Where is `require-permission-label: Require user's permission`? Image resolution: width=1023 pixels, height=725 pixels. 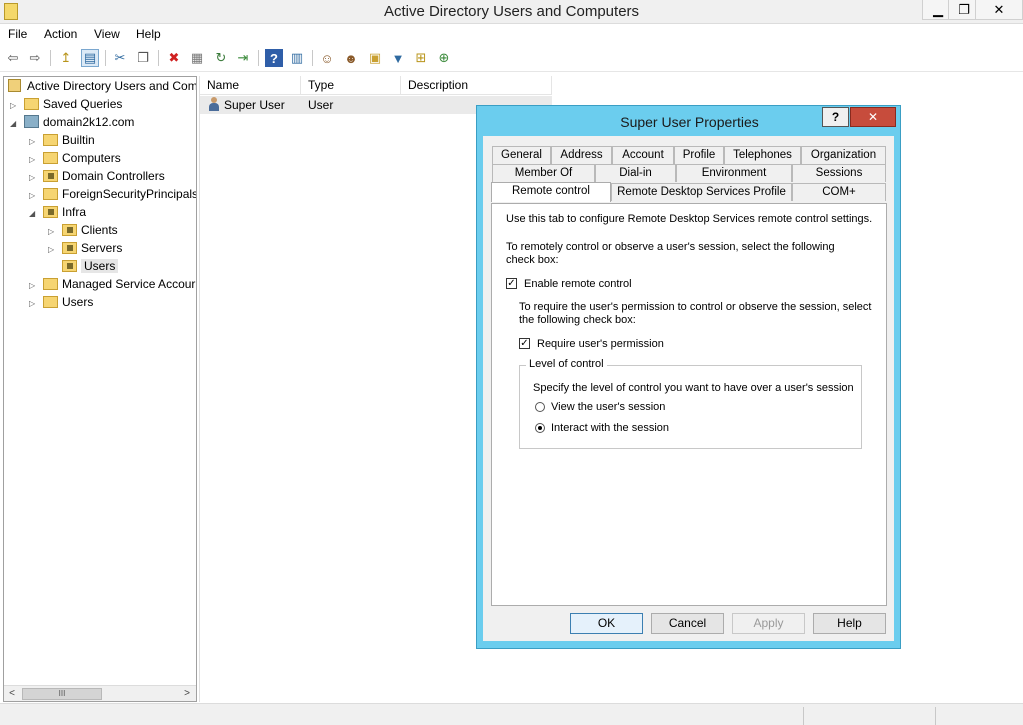
require-permission-label: Require user's permission is located at coordinates (600, 344).